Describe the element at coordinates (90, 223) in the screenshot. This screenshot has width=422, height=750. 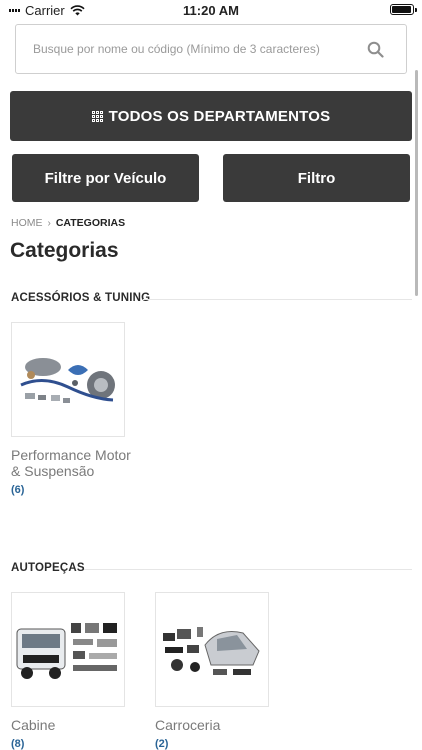
I see `breadcrumb-current: CATEGORIAS` at that location.